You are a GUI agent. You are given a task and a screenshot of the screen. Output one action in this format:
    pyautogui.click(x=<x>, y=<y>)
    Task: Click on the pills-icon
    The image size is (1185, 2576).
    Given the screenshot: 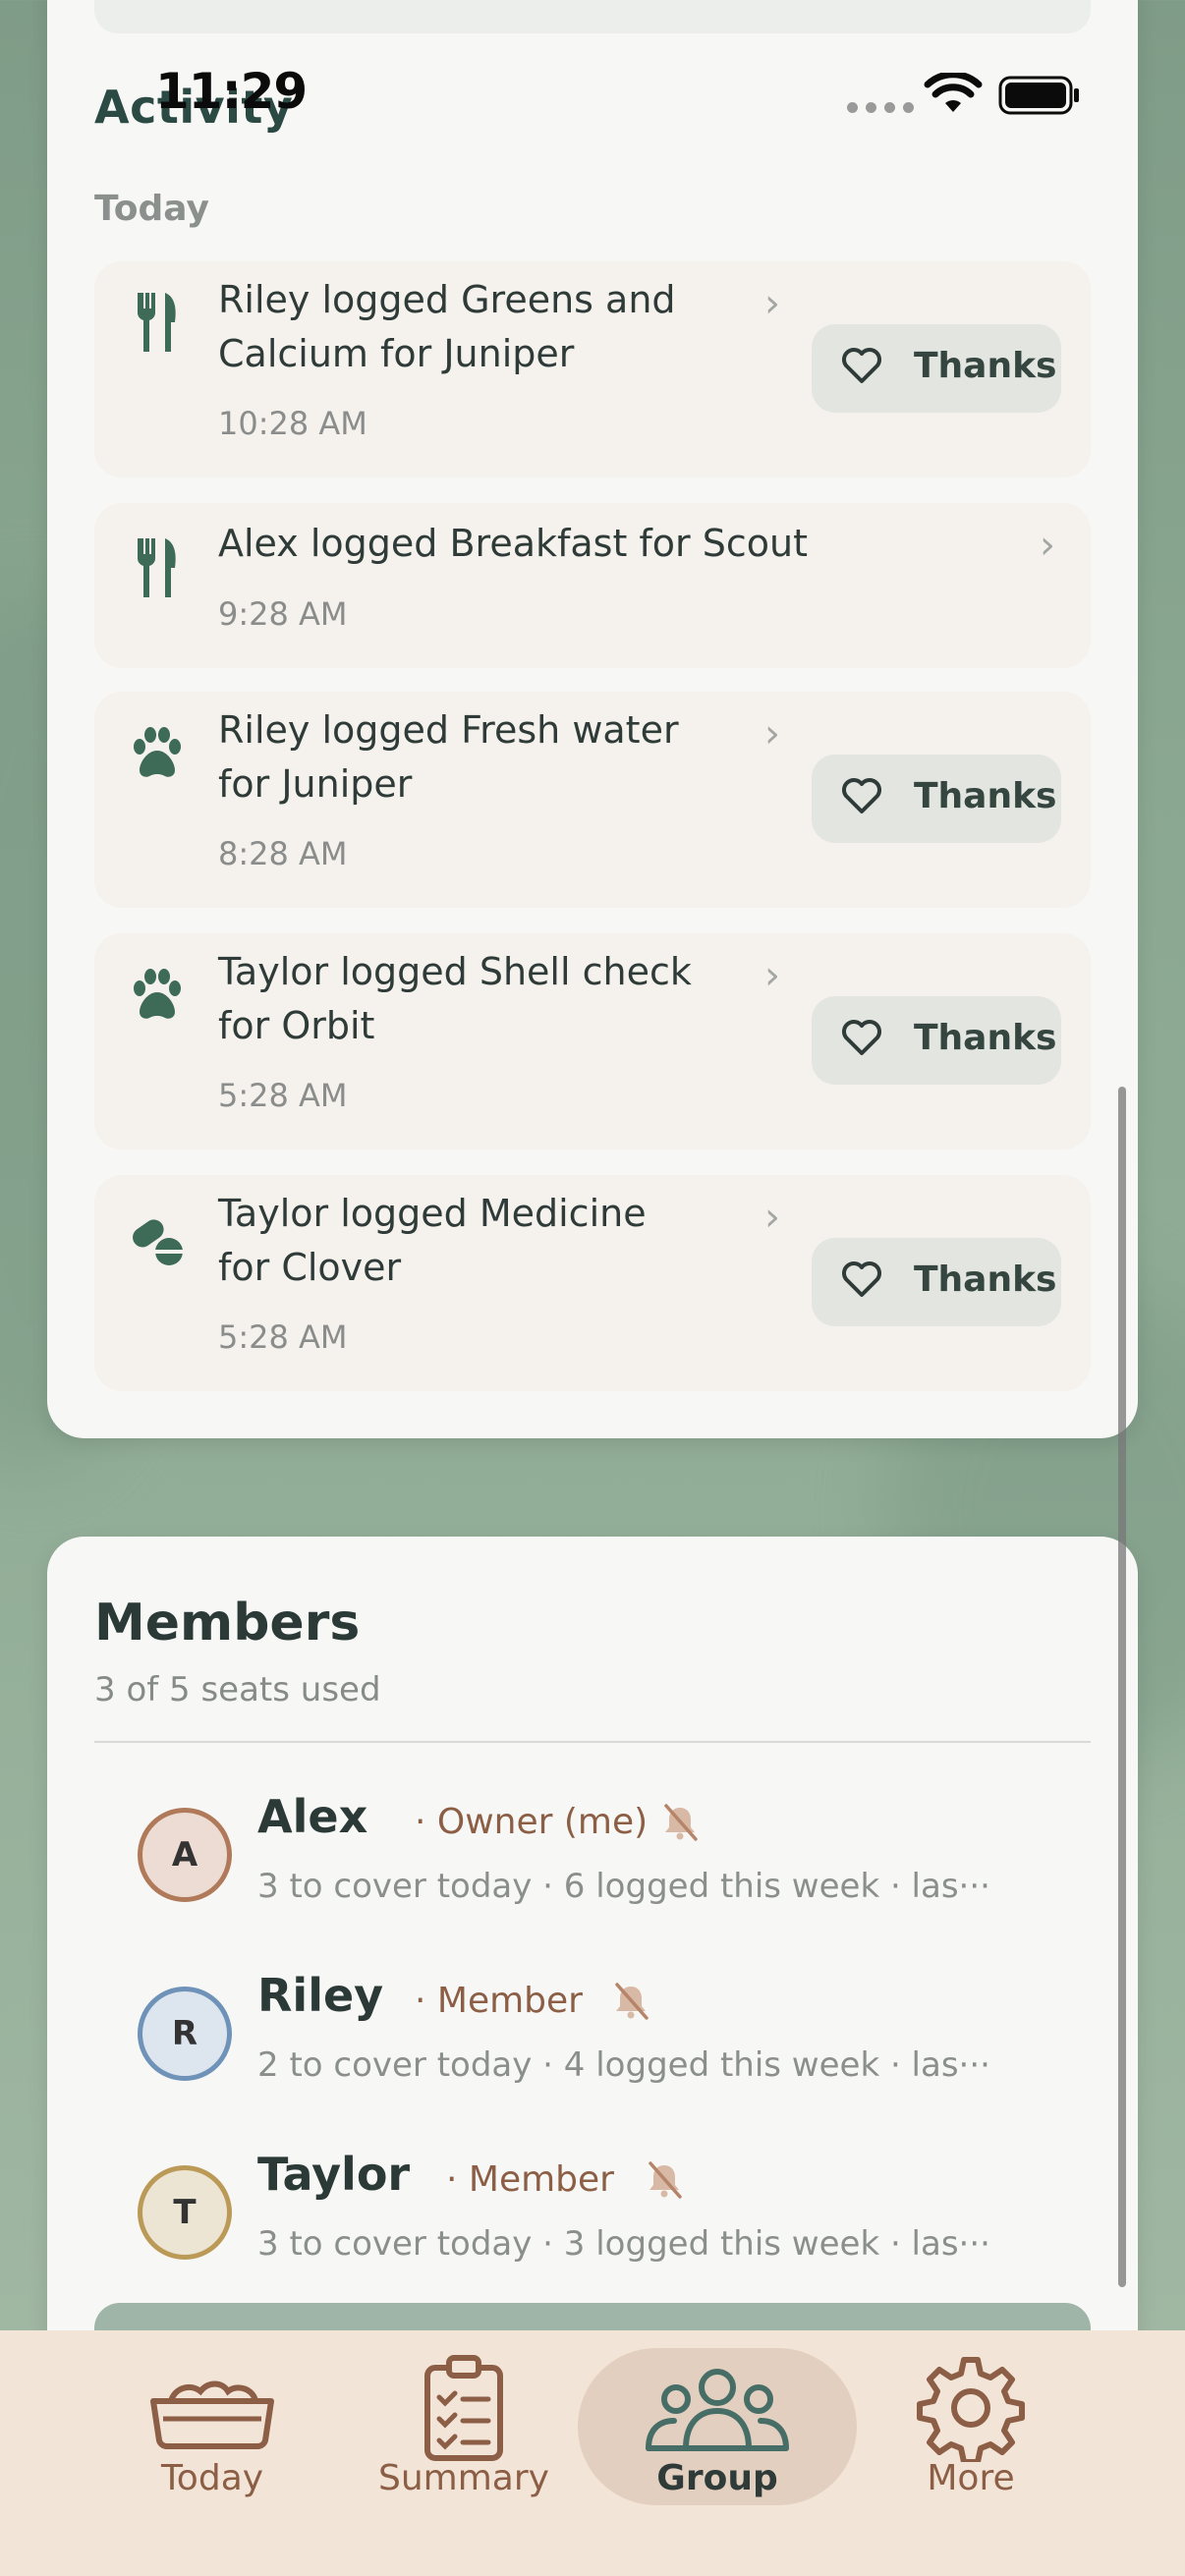 What is the action you would take?
    pyautogui.click(x=158, y=1242)
    